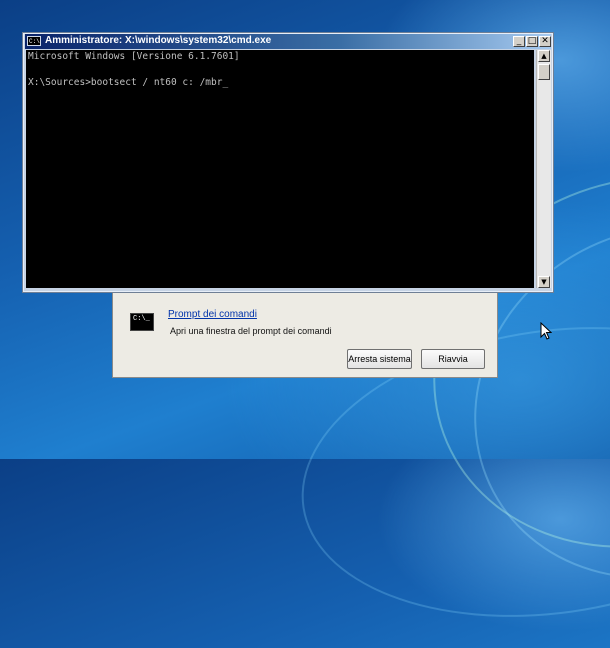  I want to click on command-prompt-link: Prompt dei comandi, so click(212, 314).